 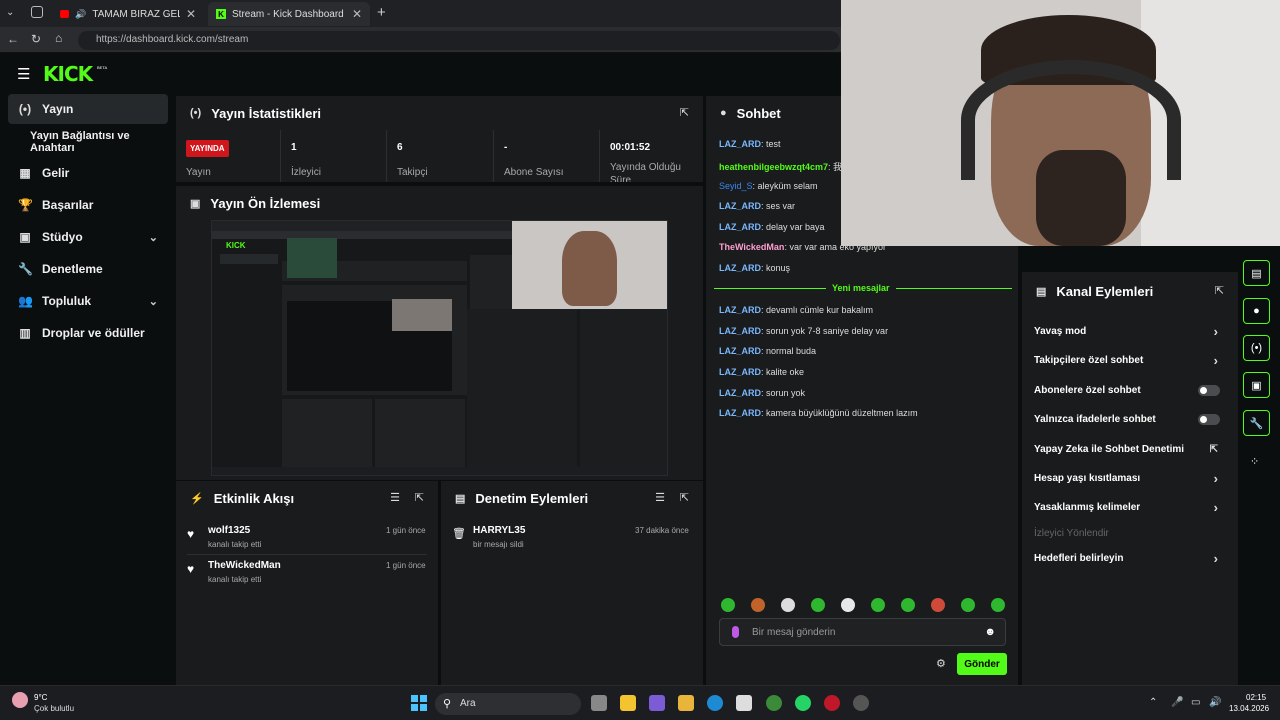 I want to click on weather-icon, so click(x=20, y=700).